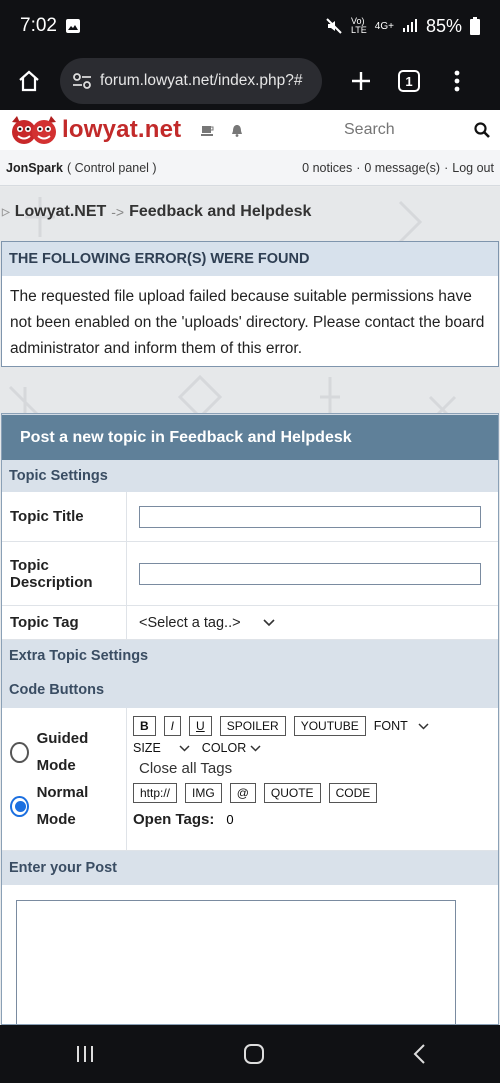 This screenshot has width=500, height=1083. What do you see at coordinates (147, 748) in the screenshot?
I see `size-select-label: SIZE` at bounding box center [147, 748].